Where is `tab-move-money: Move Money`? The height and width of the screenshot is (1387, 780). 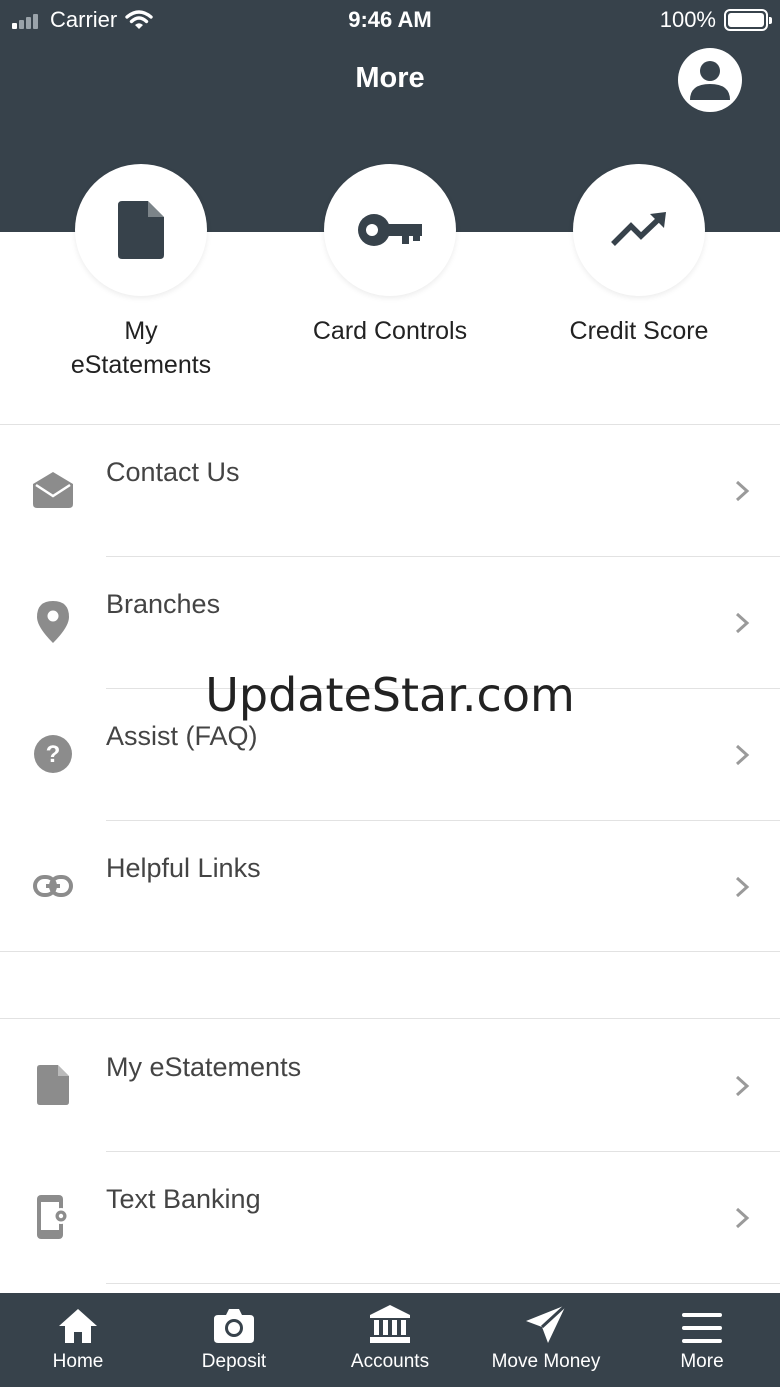 tab-move-money: Move Money is located at coordinates (546, 1340).